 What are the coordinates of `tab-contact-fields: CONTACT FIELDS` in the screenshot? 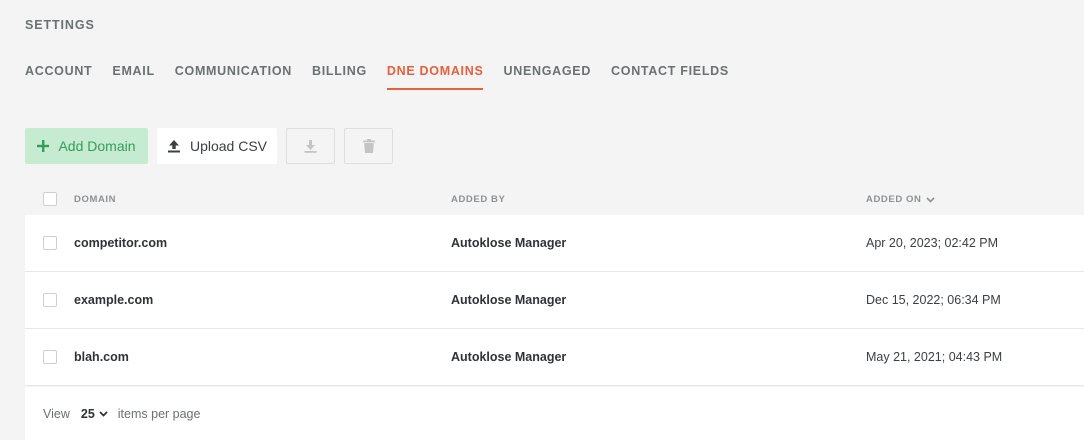 It's located at (670, 77).